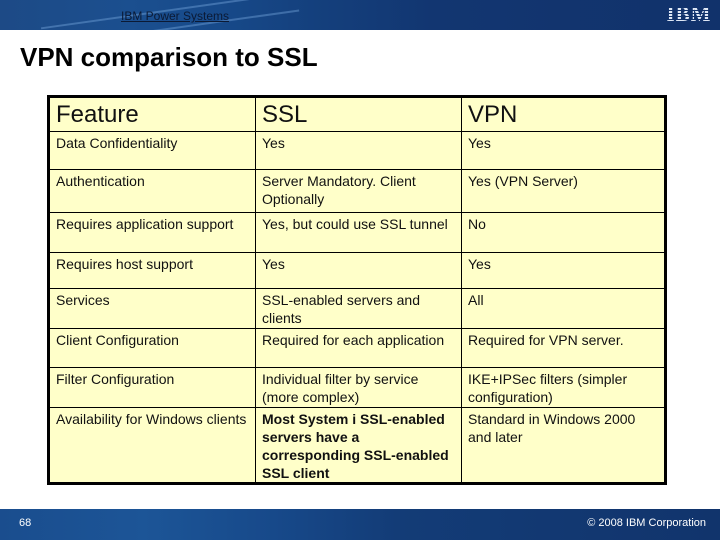 This screenshot has width=720, height=540. Describe the element at coordinates (152, 232) in the screenshot. I see `feature-cell: Requires application support` at that location.